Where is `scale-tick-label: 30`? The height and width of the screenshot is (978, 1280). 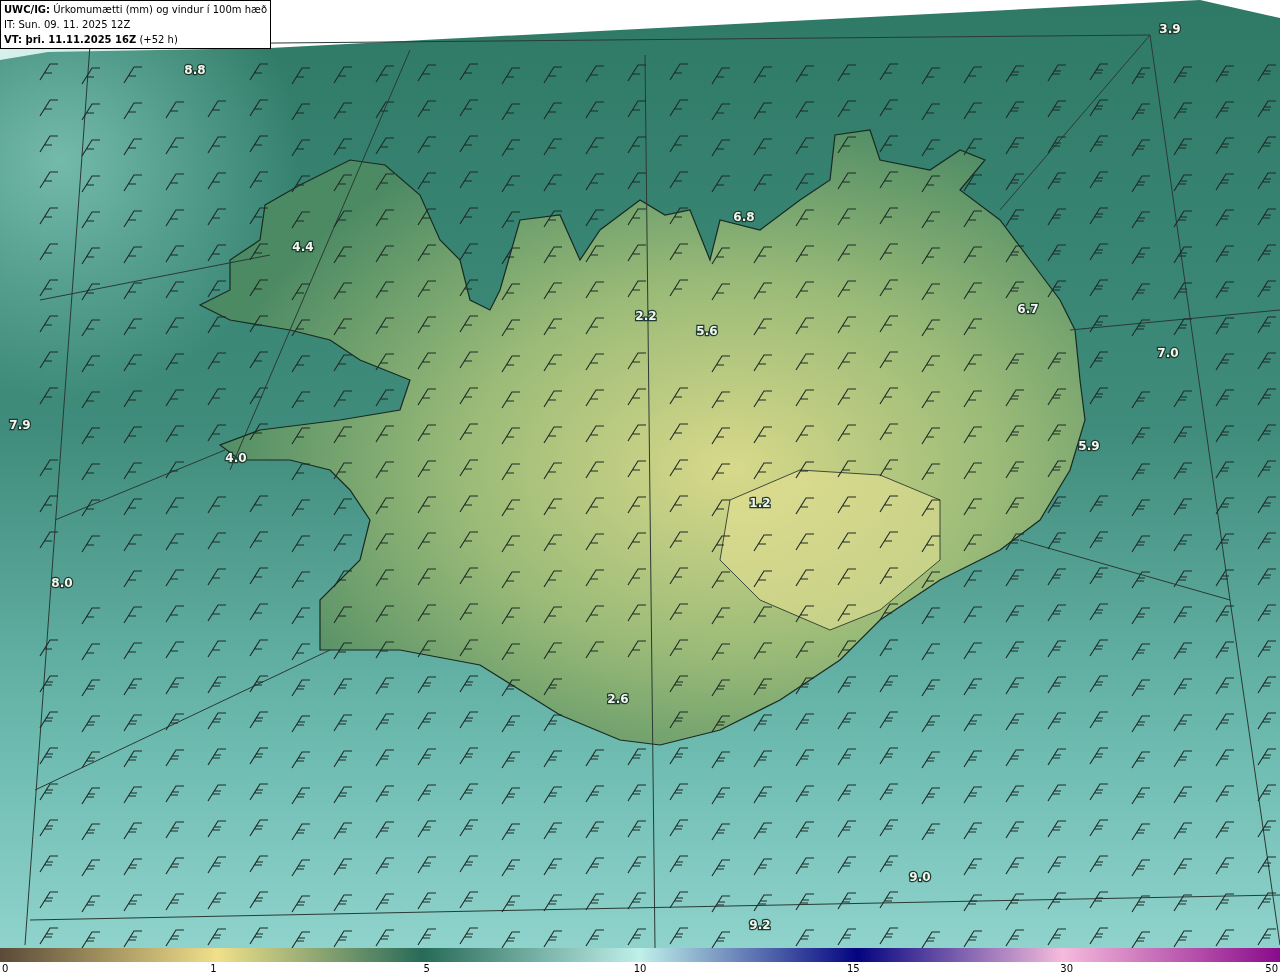 scale-tick-label: 30 is located at coordinates (1066, 969).